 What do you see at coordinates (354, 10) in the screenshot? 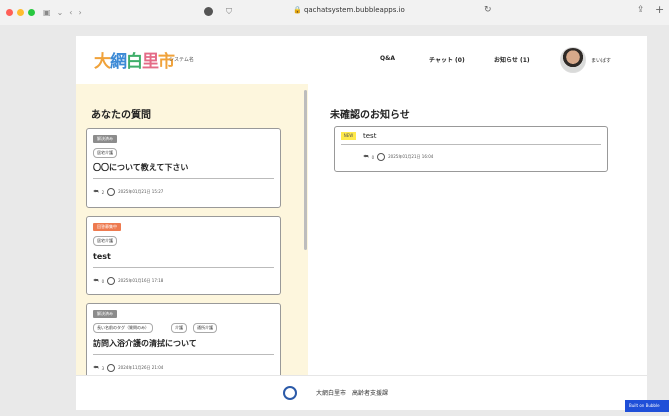
I see `url-text: qachatsystem.bubbleapps.io` at bounding box center [354, 10].